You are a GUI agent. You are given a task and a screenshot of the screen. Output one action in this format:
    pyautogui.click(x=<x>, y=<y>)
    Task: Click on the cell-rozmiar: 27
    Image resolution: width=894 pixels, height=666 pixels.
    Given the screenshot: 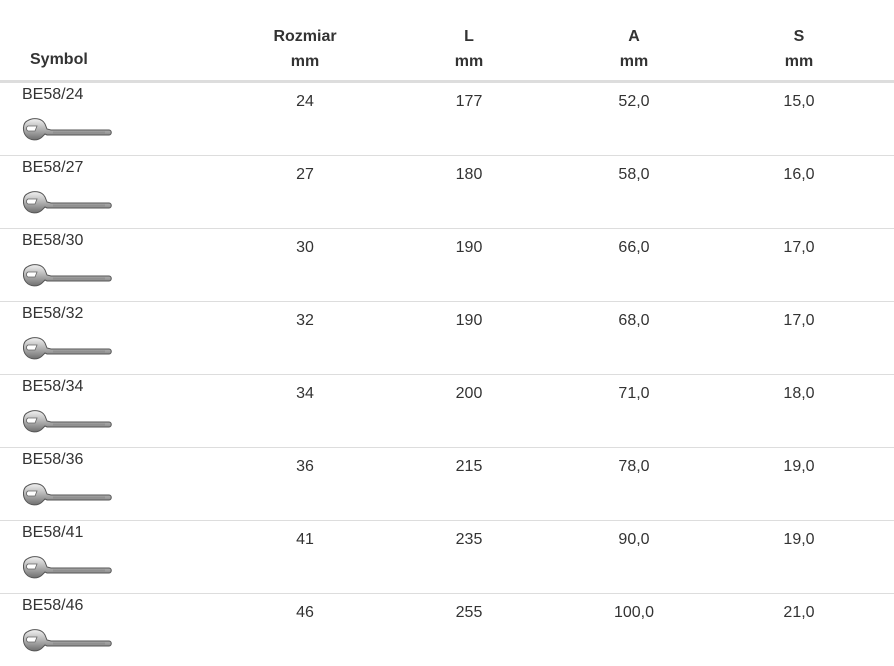 What is the action you would take?
    pyautogui.click(x=305, y=174)
    